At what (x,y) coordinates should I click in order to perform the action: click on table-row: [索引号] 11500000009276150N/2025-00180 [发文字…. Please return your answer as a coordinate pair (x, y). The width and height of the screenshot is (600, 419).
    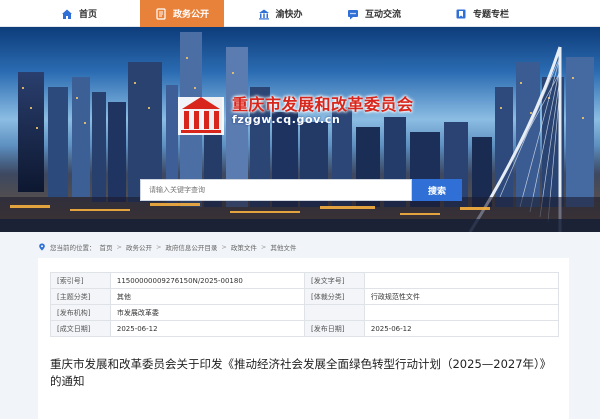
    Looking at the image, I should click on (305, 280).